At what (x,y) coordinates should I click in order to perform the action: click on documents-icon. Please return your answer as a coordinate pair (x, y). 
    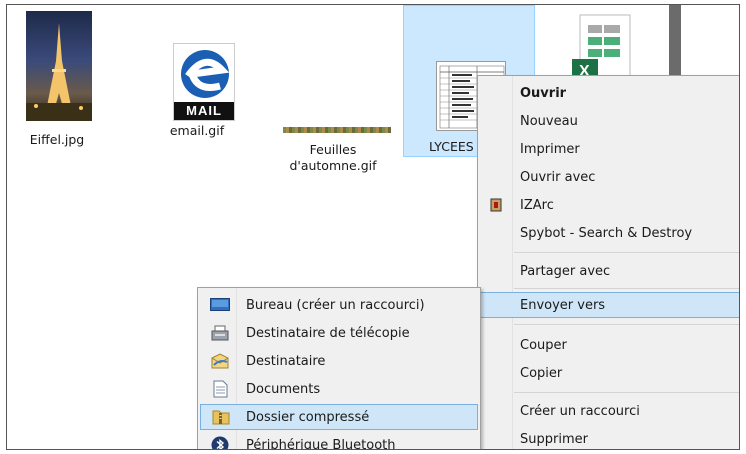
    Looking at the image, I should click on (220, 389).